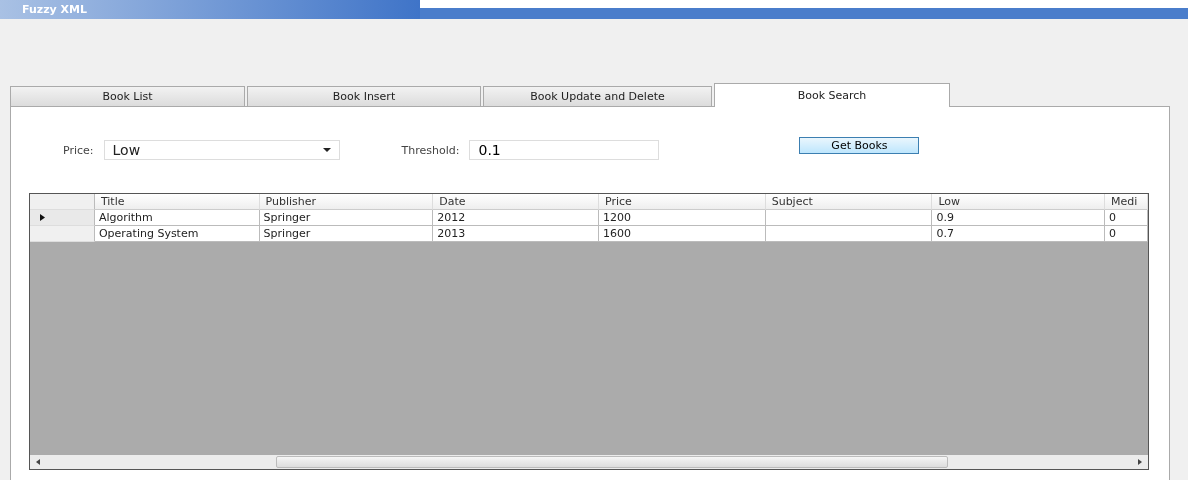 This screenshot has width=1188, height=480. I want to click on column-header: Low, so click(1019, 202).